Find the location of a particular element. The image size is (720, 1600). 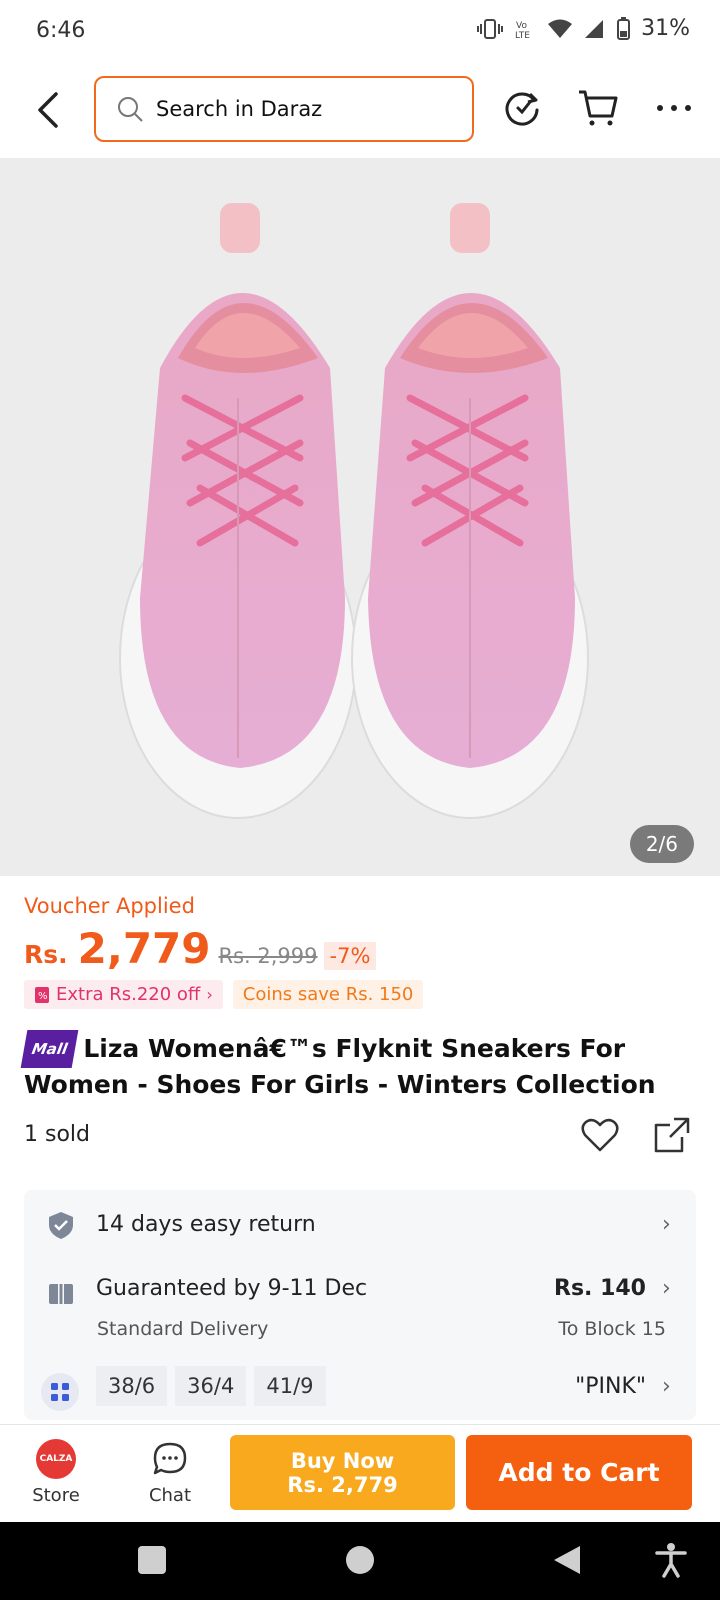

shield-check-icon is located at coordinates (61, 1225).